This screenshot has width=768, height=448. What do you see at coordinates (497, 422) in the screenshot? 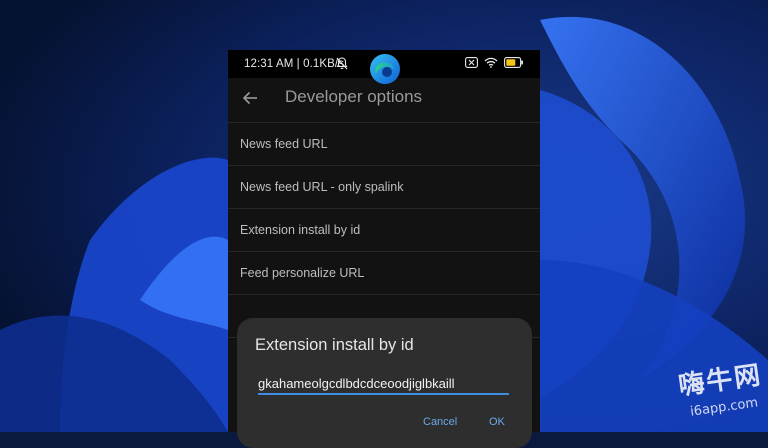
I see `ok-button: OK` at bounding box center [497, 422].